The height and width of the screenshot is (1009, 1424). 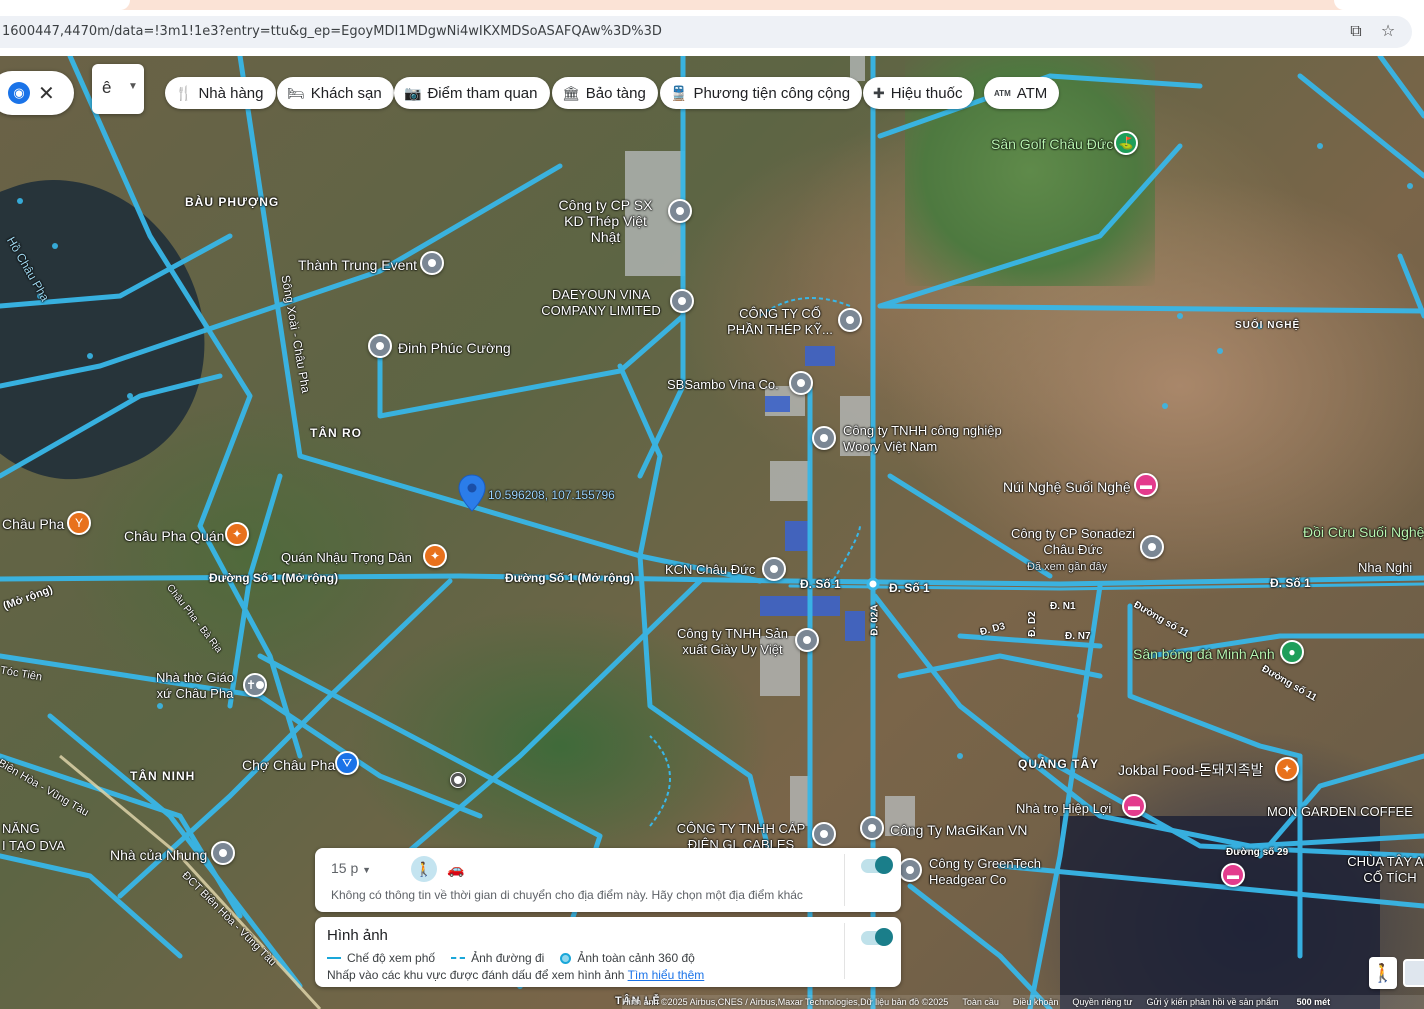 What do you see at coordinates (1356, 32) in the screenshot?
I see `install-app-icon: ⧉` at bounding box center [1356, 32].